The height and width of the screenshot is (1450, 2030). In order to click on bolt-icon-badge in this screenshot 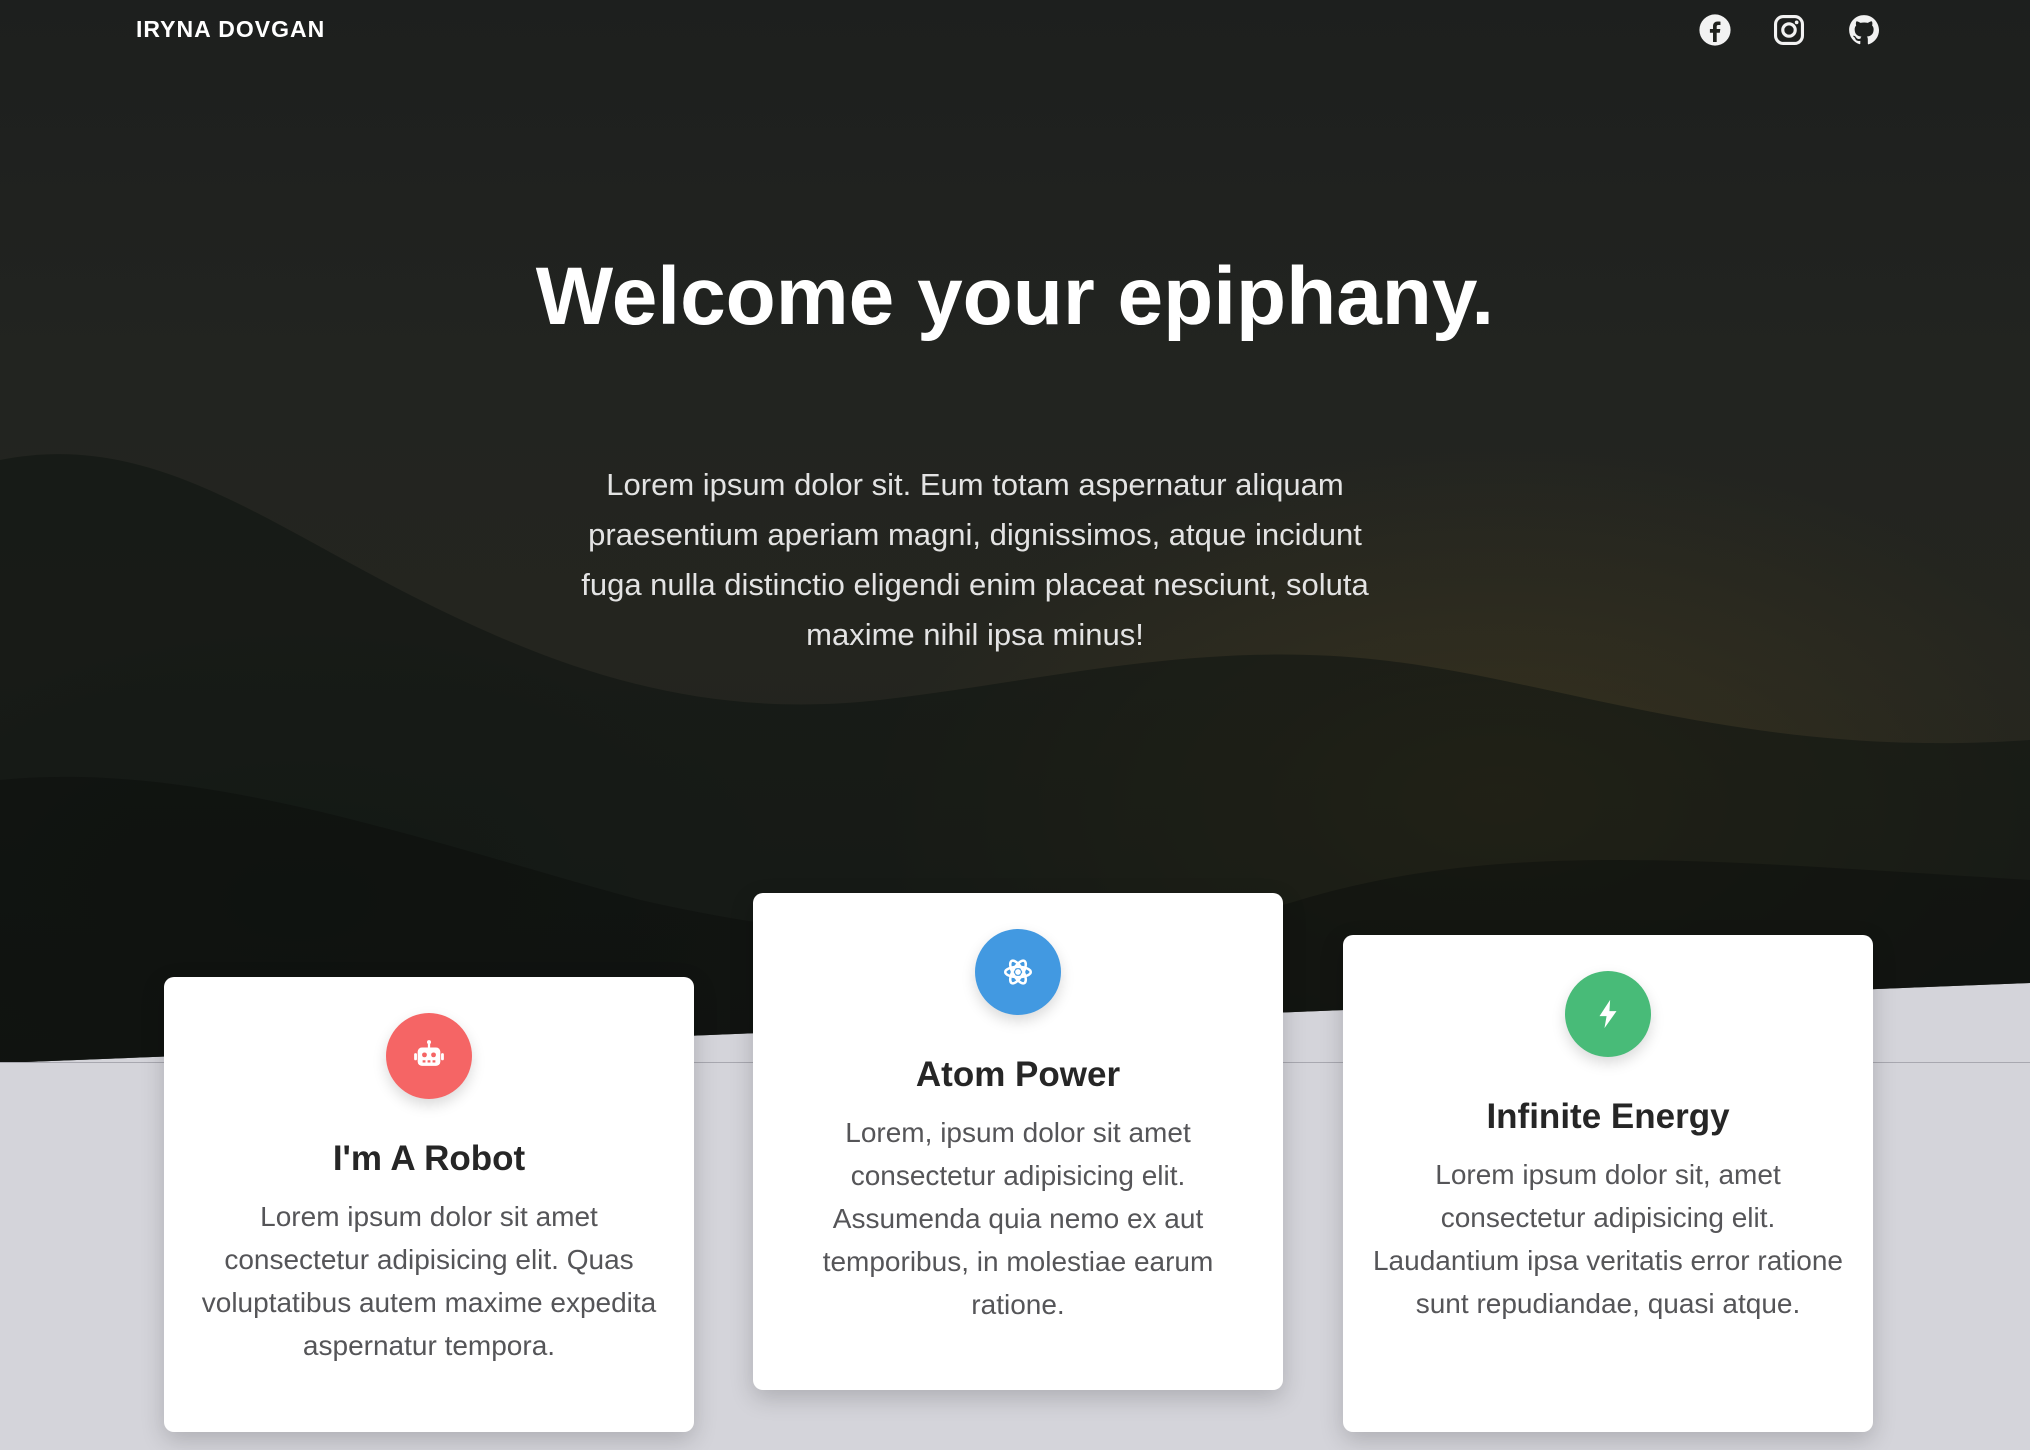, I will do `click(1608, 1014)`.